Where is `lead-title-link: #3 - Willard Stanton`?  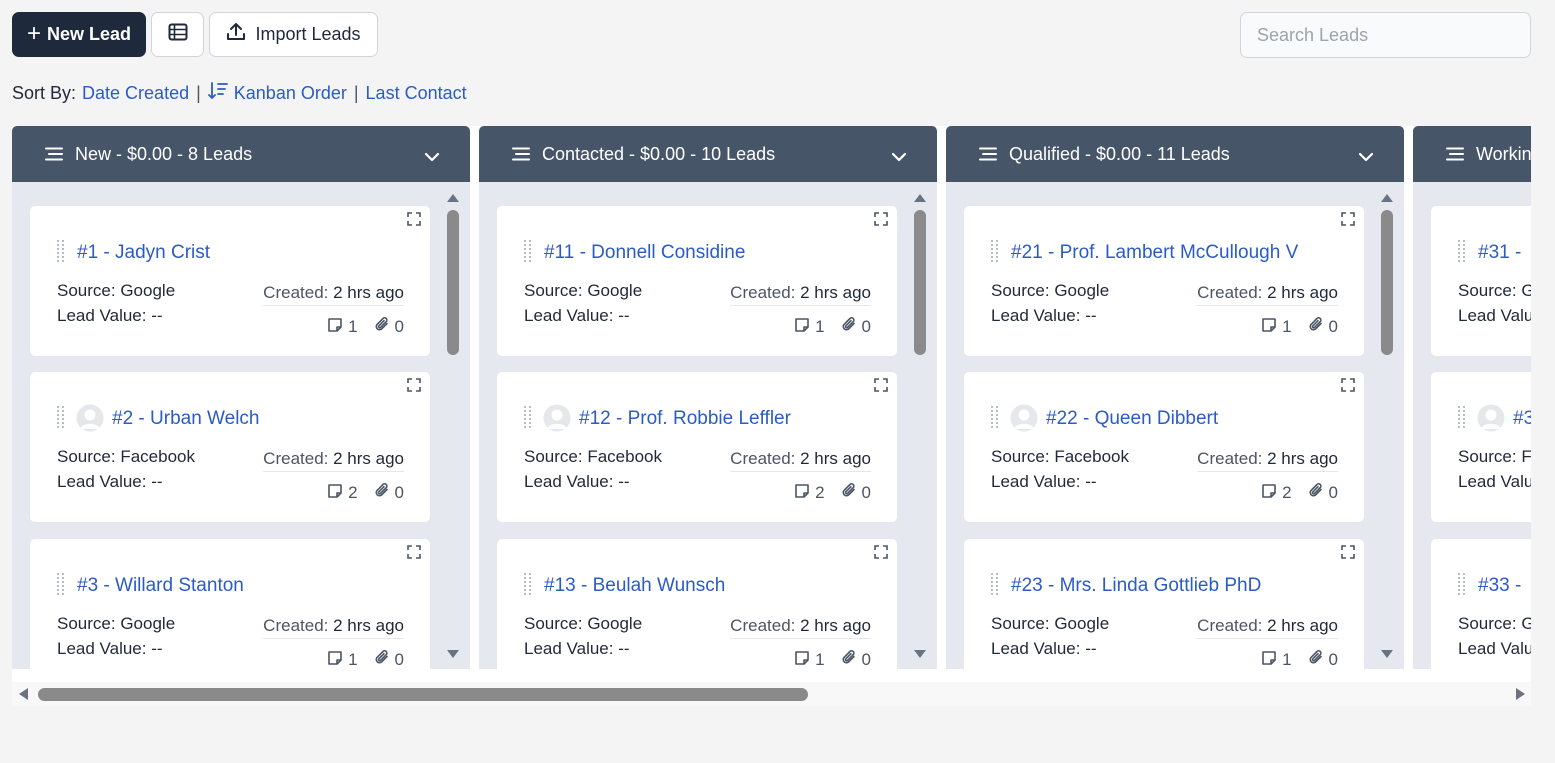
lead-title-link: #3 - Willard Stanton is located at coordinates (160, 586).